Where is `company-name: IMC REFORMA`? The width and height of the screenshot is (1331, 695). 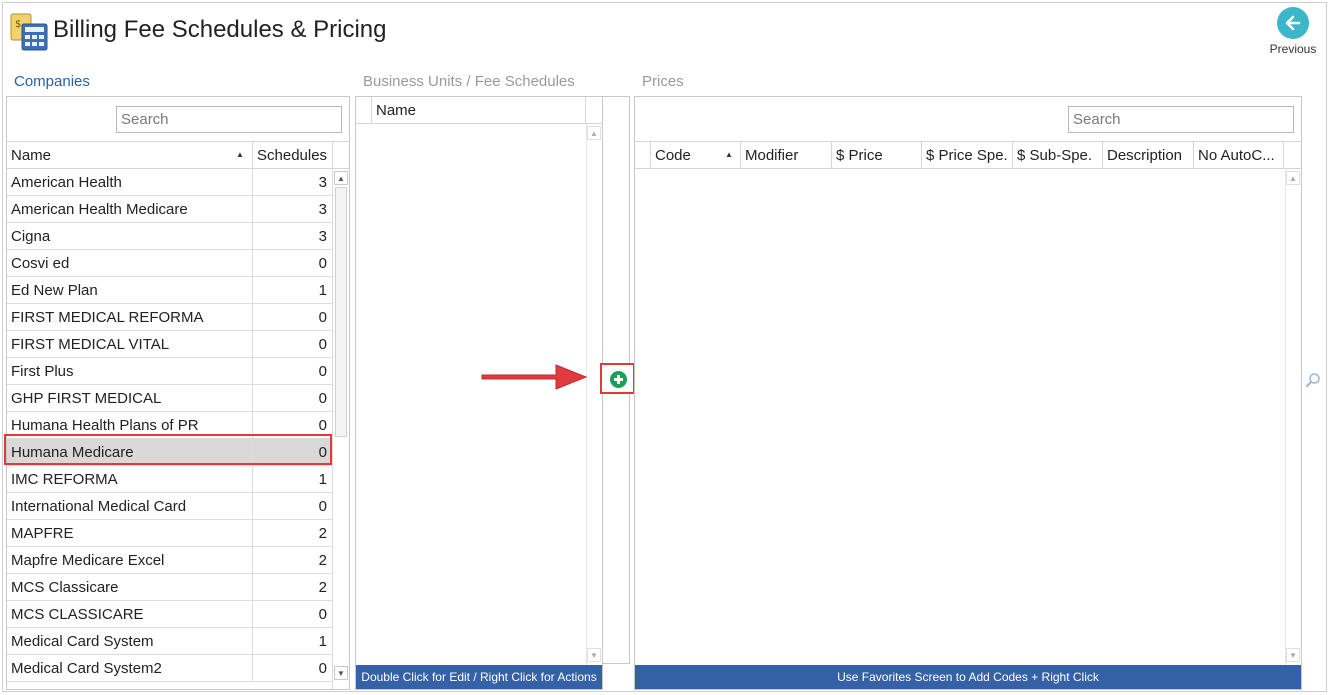 company-name: IMC REFORMA is located at coordinates (64, 479).